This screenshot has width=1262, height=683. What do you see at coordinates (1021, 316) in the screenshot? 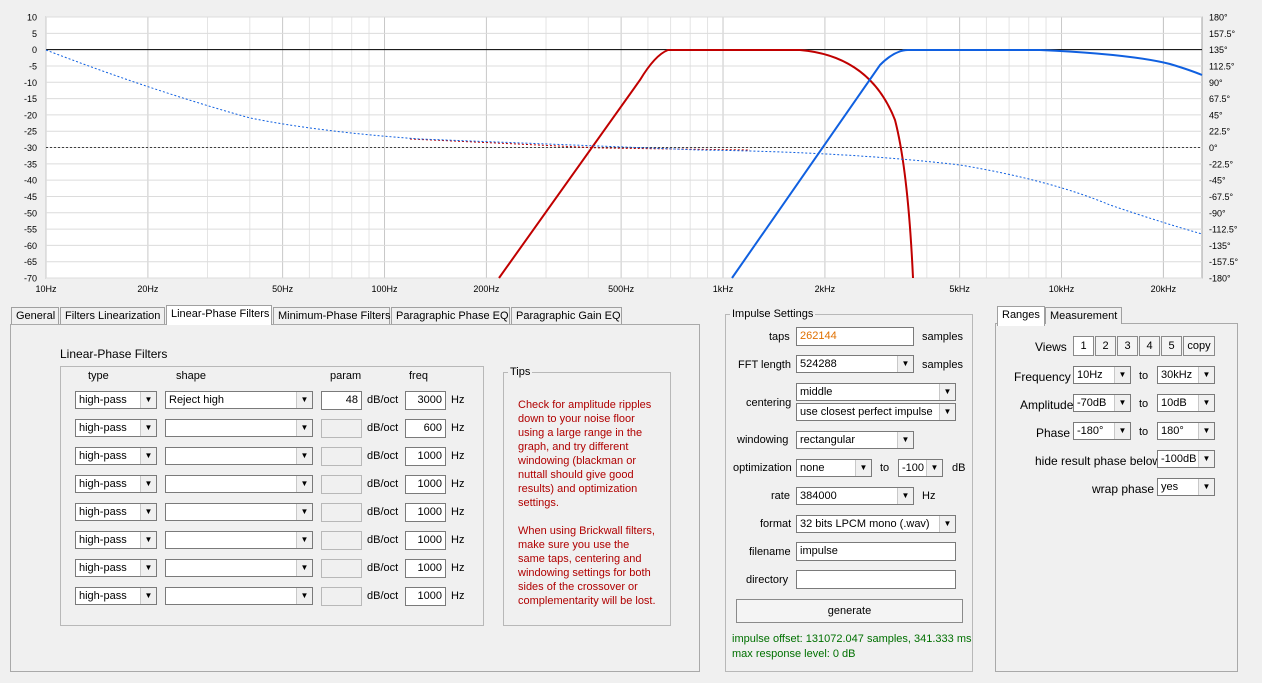
I see `tab-ranges: Ranges` at bounding box center [1021, 316].